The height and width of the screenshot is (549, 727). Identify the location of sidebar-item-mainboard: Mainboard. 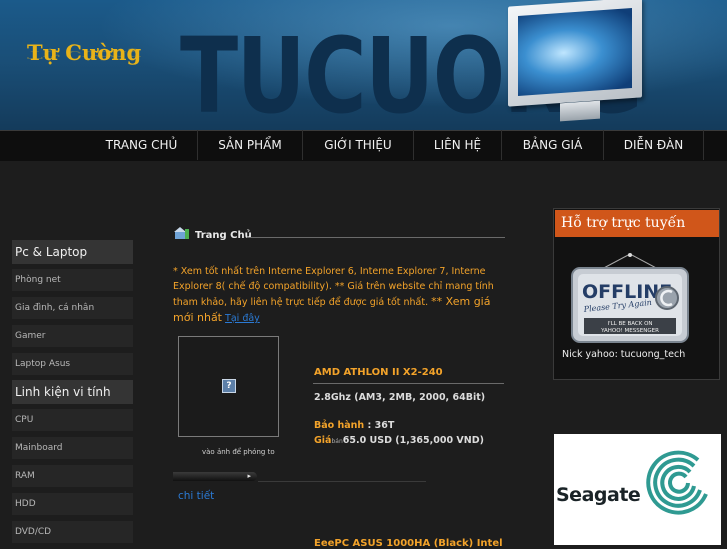
(72, 448).